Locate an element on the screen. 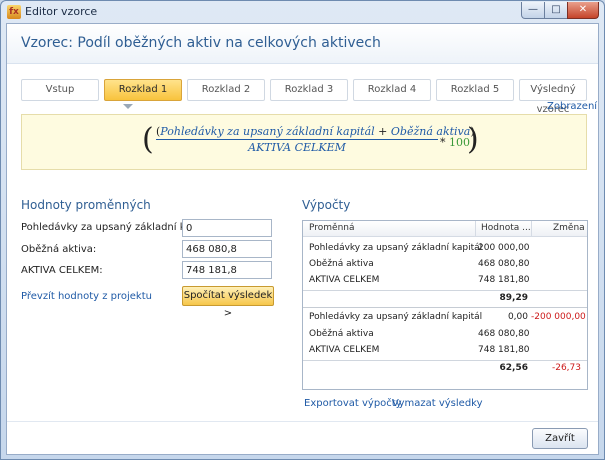  title-bar: fx Editor vzorce — □ ✕ is located at coordinates (302, 12).